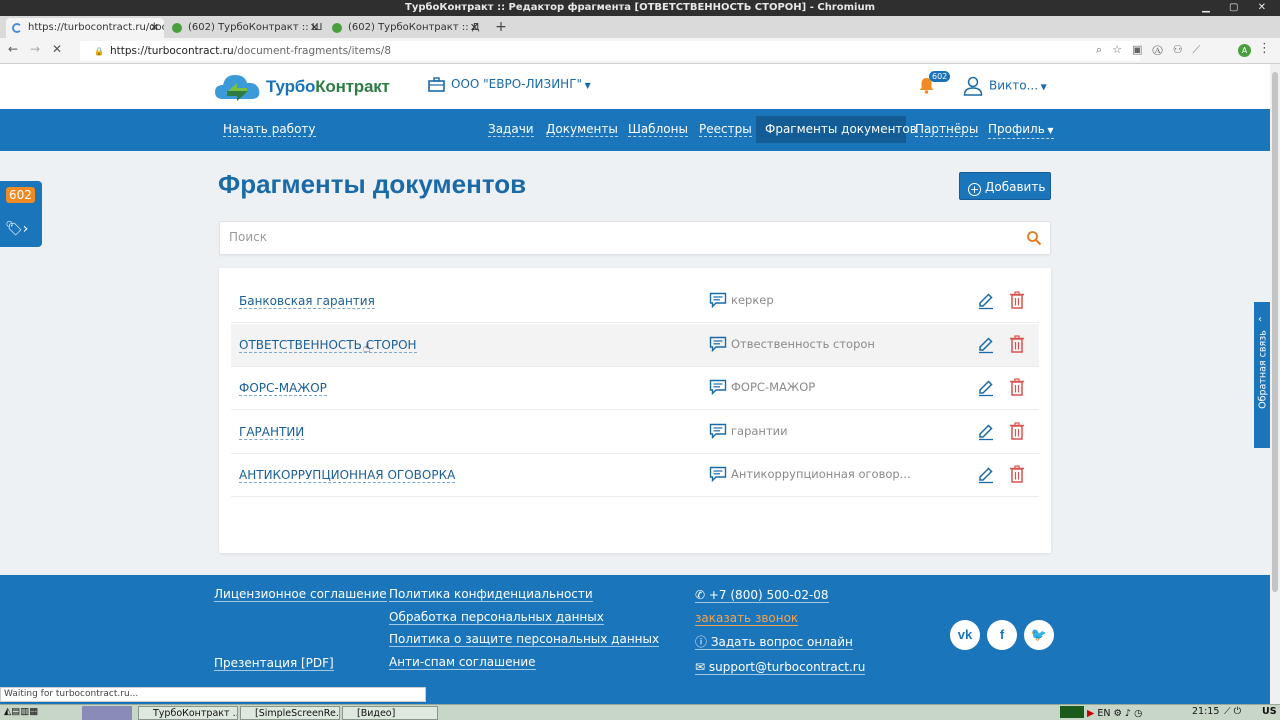 This screenshot has height=720, width=1280. What do you see at coordinates (1153, 50) in the screenshot?
I see `extension-icons: ⌕☆▣Ⓐ⚇⟋` at bounding box center [1153, 50].